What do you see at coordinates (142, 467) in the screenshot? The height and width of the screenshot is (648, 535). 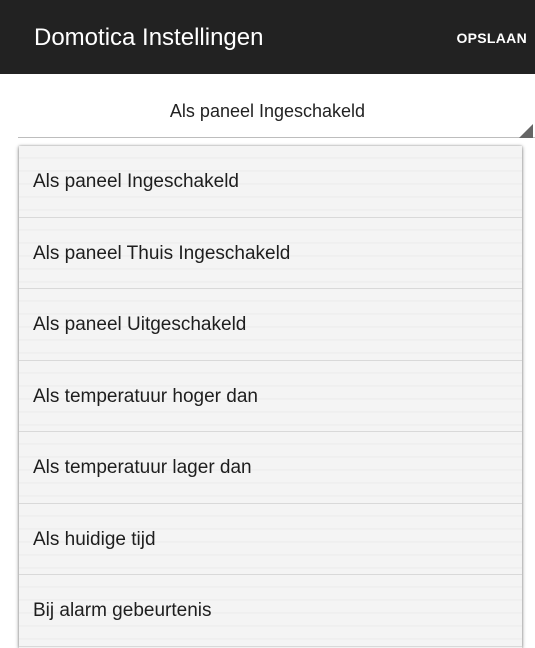 I see `dropdown-item-label: Als temperatuur lager dan` at bounding box center [142, 467].